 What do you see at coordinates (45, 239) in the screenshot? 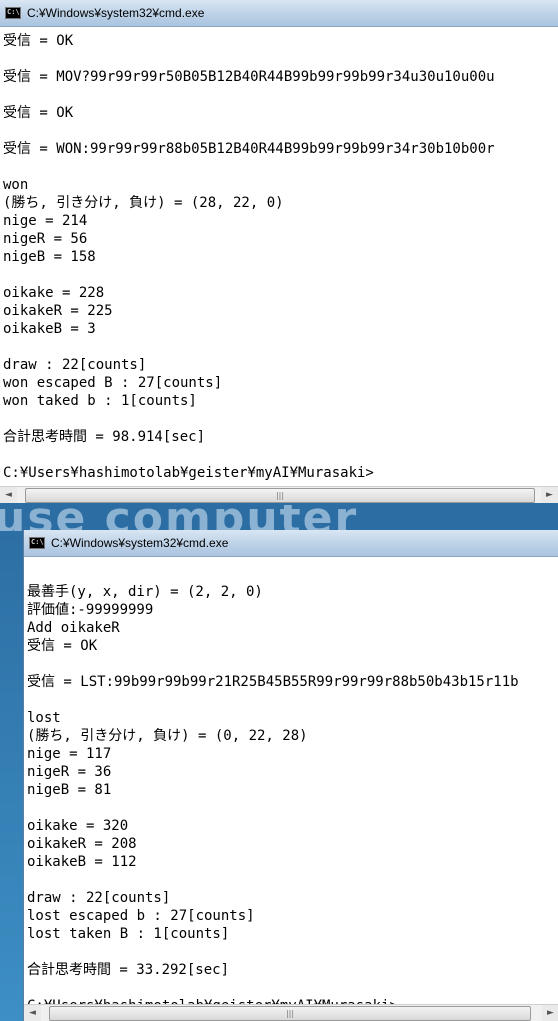
I see `console-line: nigeR = 56` at bounding box center [45, 239].